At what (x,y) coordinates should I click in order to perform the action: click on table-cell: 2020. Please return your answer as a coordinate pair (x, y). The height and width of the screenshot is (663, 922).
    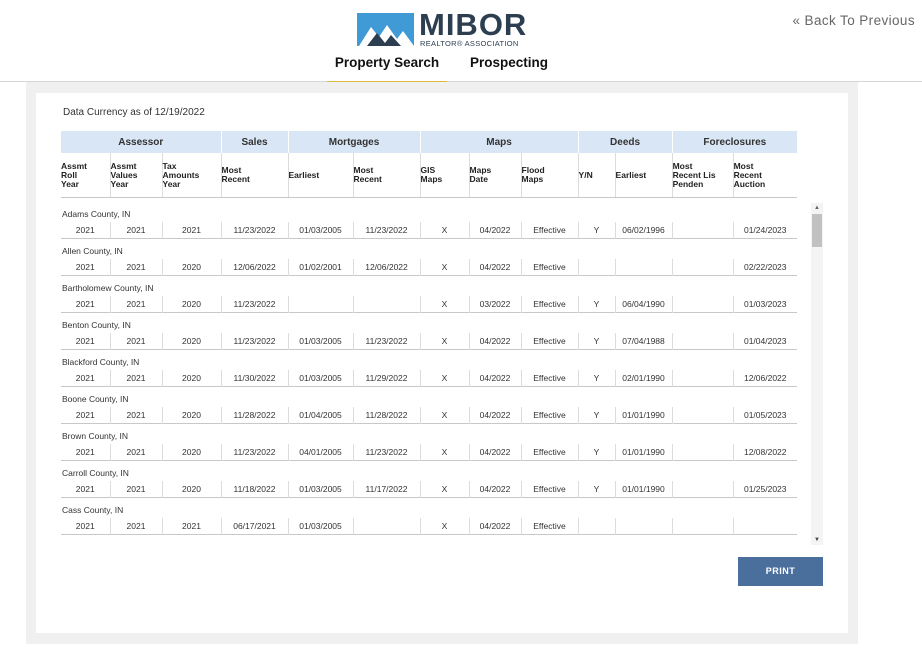
    Looking at the image, I should click on (191, 304).